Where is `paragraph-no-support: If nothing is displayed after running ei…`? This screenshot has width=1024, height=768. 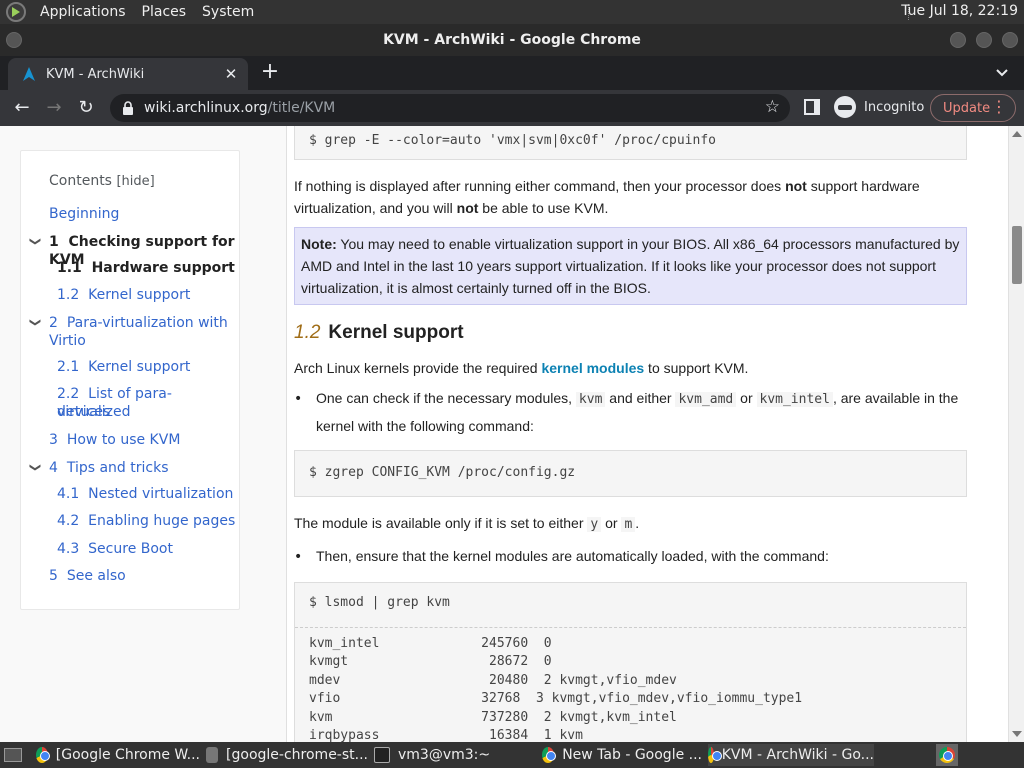
paragraph-no-support: If nothing is displayed after running ei… is located at coordinates (607, 197).